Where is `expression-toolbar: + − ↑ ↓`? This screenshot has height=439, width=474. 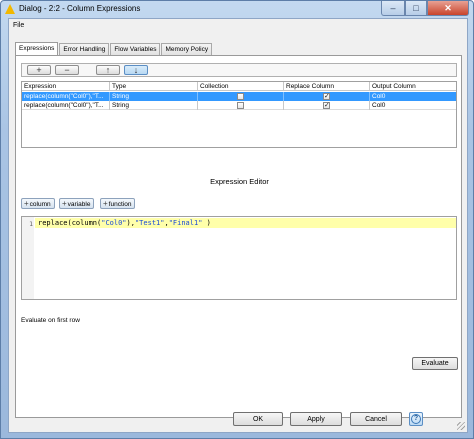
expression-toolbar: + − ↑ ↓ is located at coordinates (239, 70).